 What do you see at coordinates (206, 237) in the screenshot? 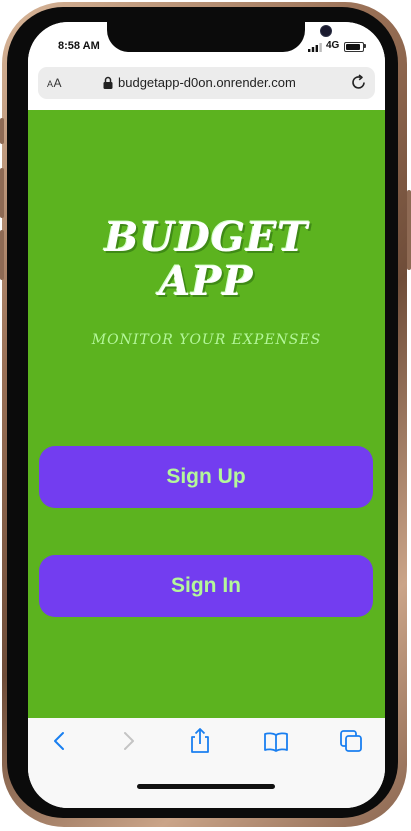
I see `app-title-line1: BUDGET` at bounding box center [206, 237].